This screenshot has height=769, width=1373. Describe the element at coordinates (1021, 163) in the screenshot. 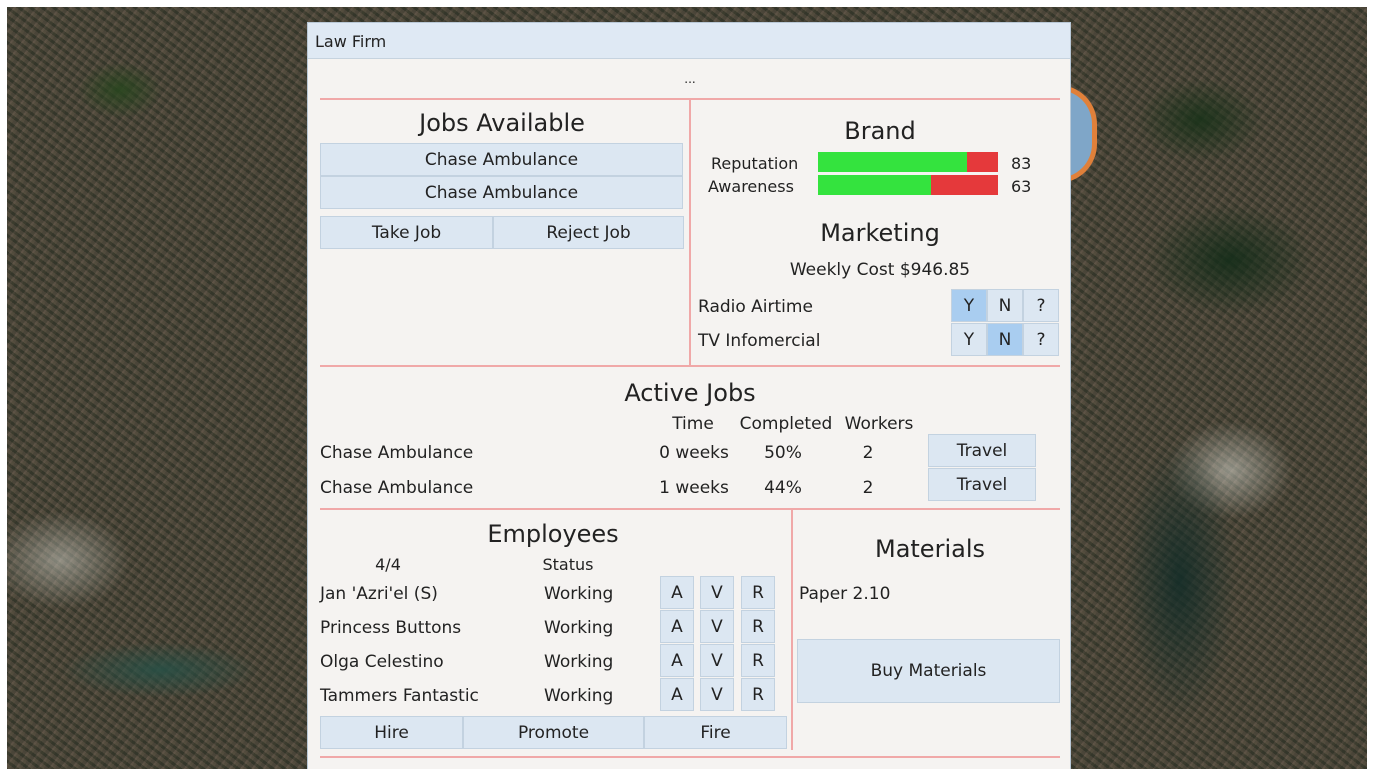

I see `reputation-value: 83` at that location.